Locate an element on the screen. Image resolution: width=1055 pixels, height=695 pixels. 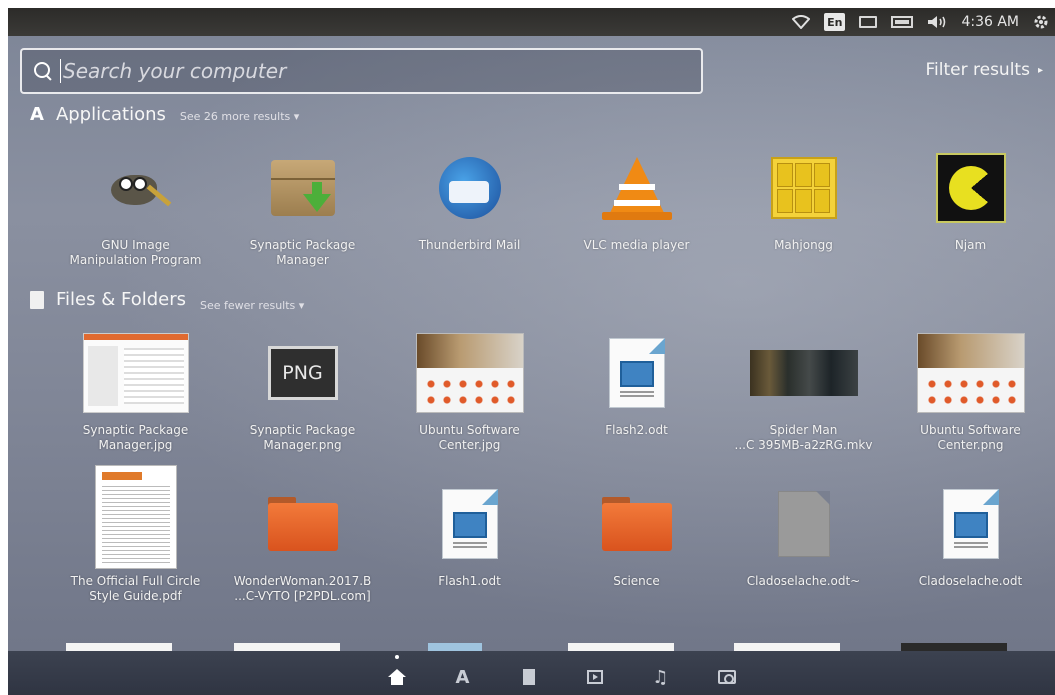
battery-icon is located at coordinates (902, 22).